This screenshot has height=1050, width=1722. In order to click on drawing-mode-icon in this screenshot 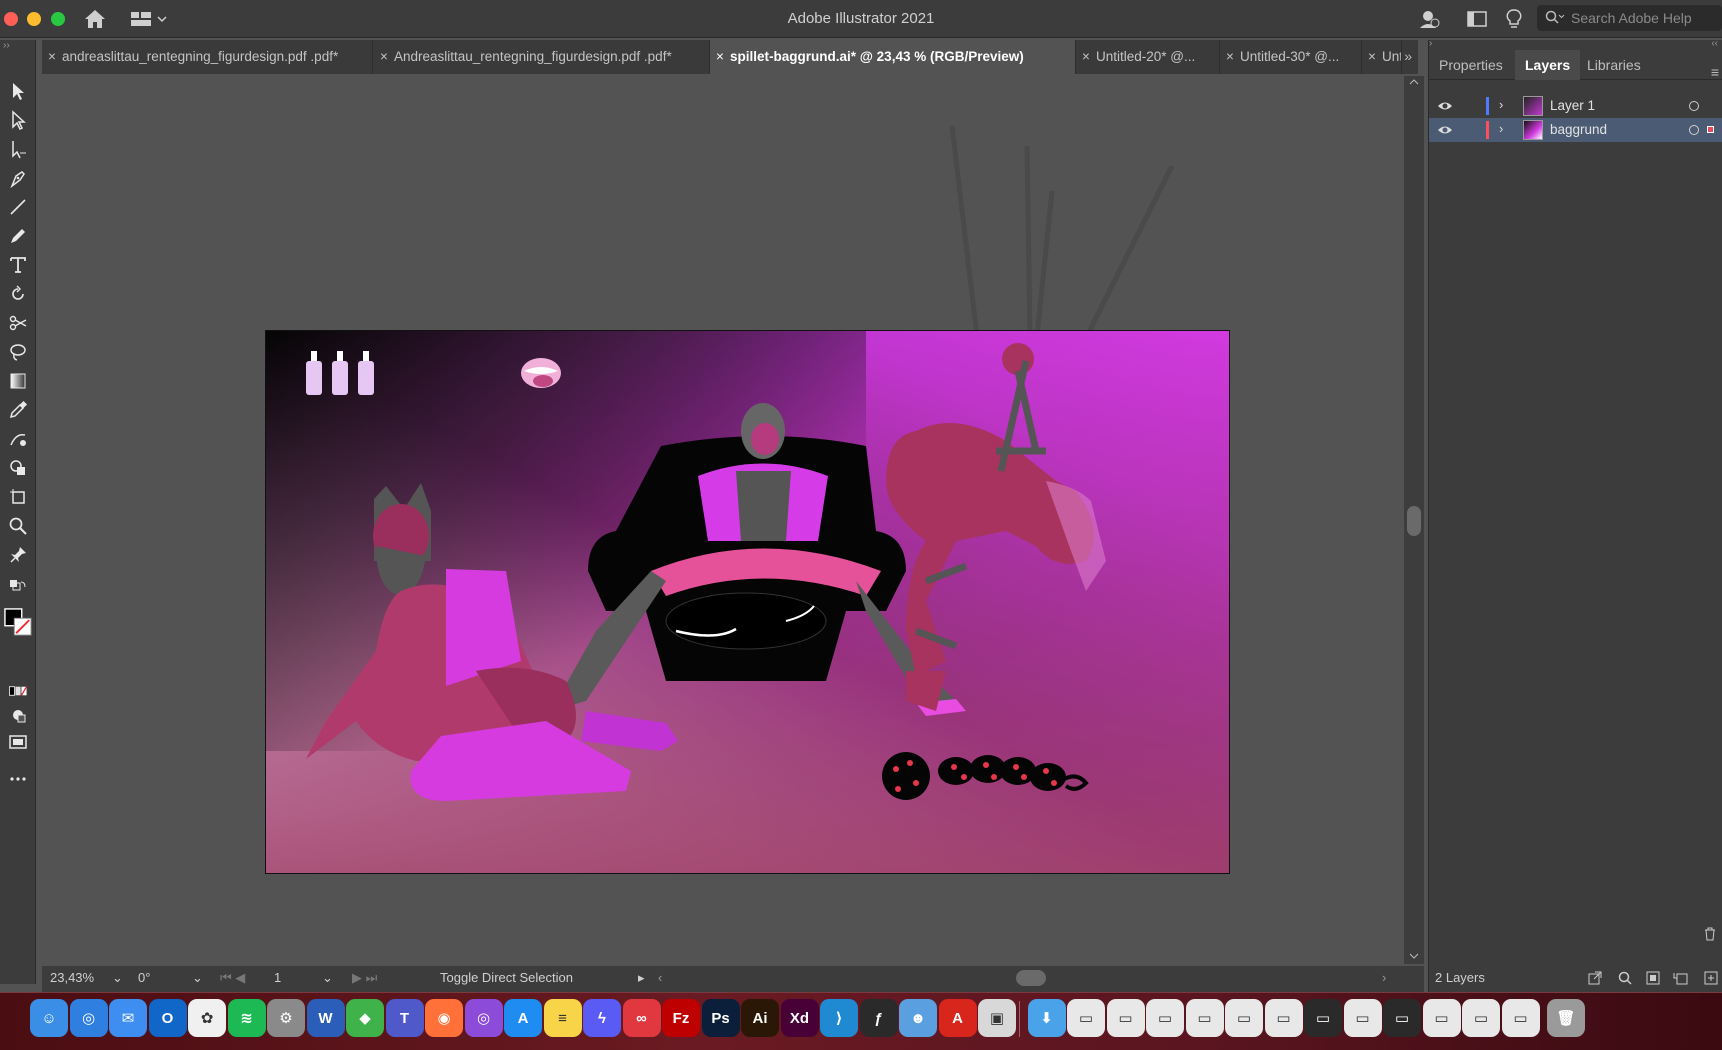, I will do `click(18, 715)`.